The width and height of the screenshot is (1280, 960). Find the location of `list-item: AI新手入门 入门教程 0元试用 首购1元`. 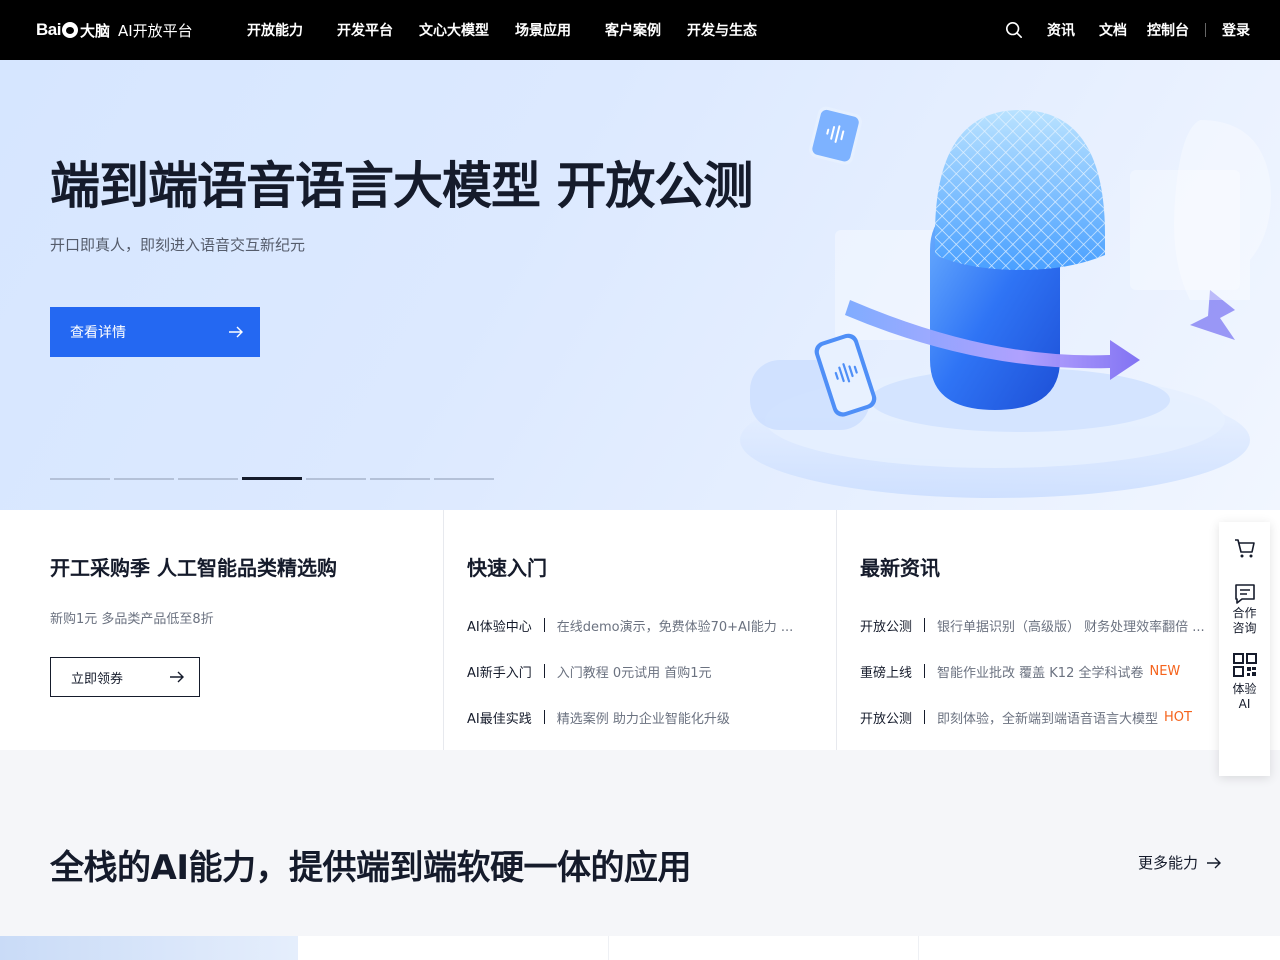

list-item: AI新手入门 入门教程 0元试用 首购1元 is located at coordinates (647, 671).